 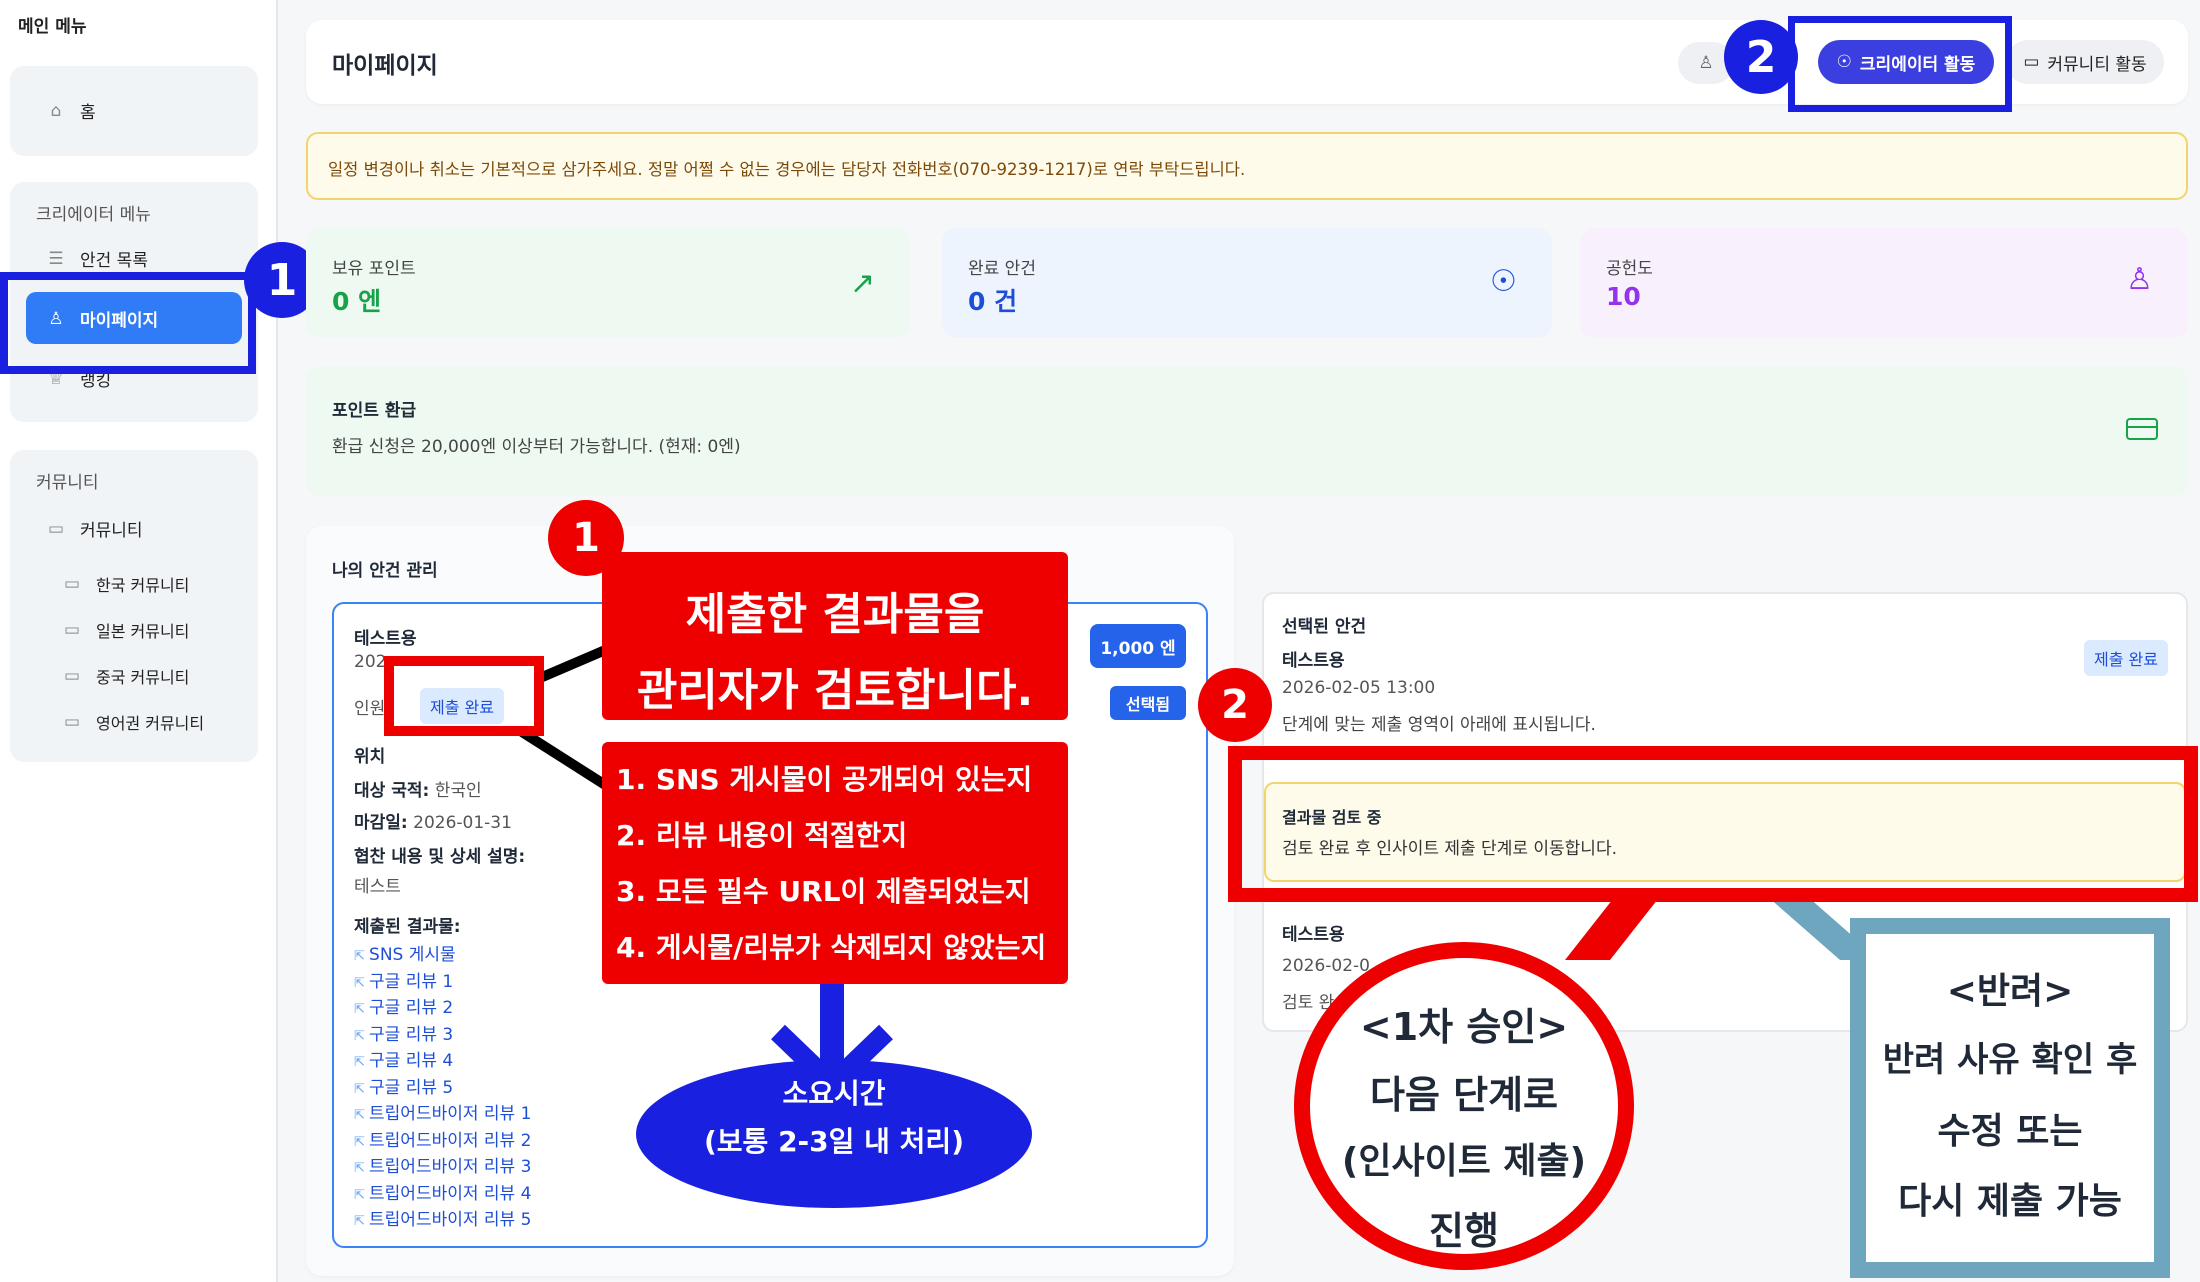 I want to click on annotation-approve: <1차 승인> 다음 단계로 (인사이트 제출) 진행, so click(x=1464, y=1106).